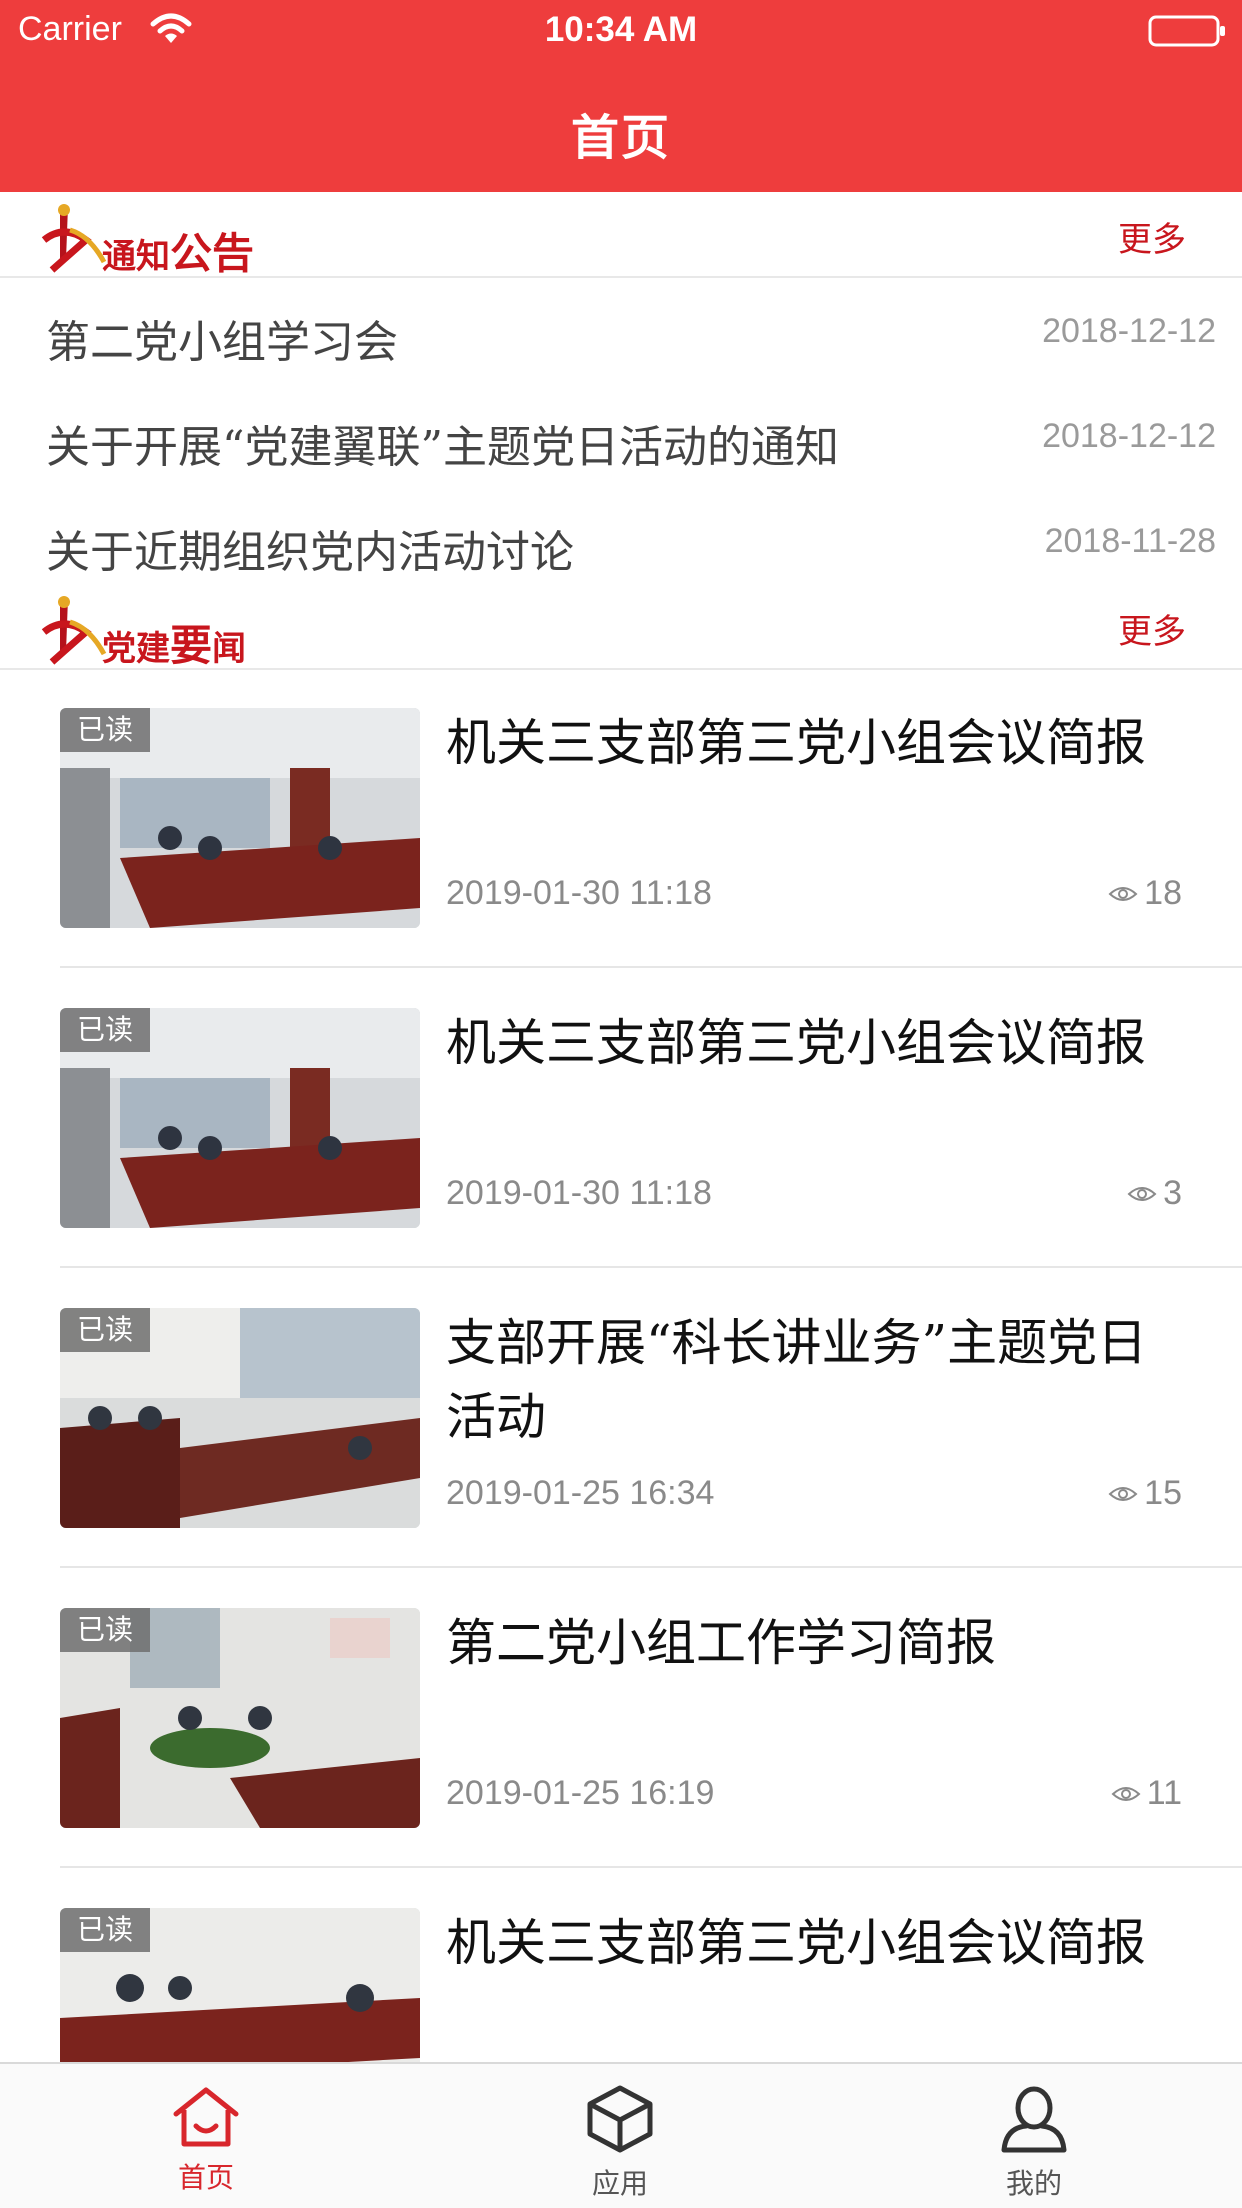 The image size is (1242, 2208). Describe the element at coordinates (442, 447) in the screenshot. I see `notice-title: 关于开展“党建翼联”主题党日活动的通知` at that location.